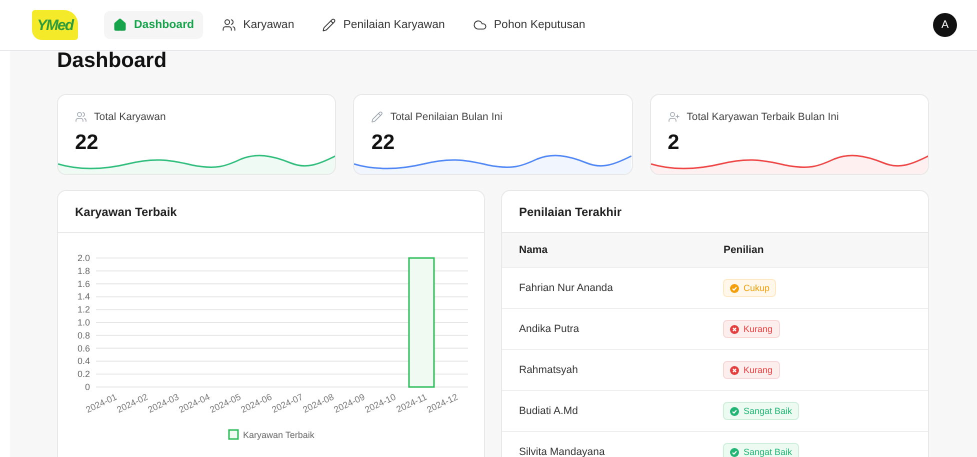 The height and width of the screenshot is (457, 977). What do you see at coordinates (762, 117) in the screenshot?
I see `stat-label: Total Karyawan Terbaik Bulan Ini` at bounding box center [762, 117].